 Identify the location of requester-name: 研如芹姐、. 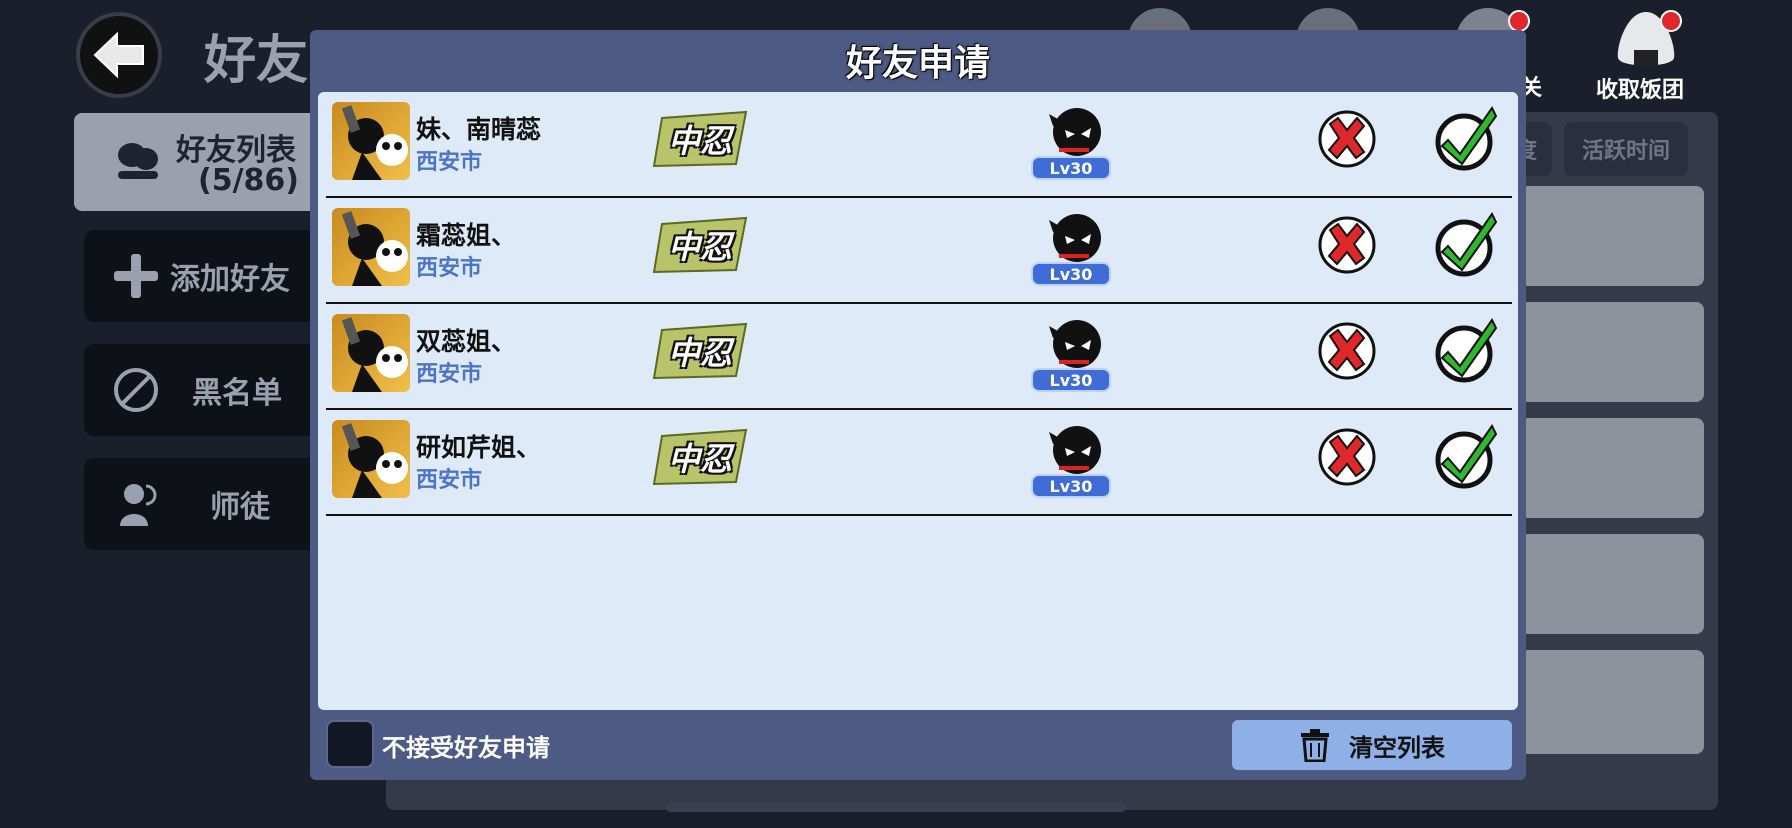
(479, 447).